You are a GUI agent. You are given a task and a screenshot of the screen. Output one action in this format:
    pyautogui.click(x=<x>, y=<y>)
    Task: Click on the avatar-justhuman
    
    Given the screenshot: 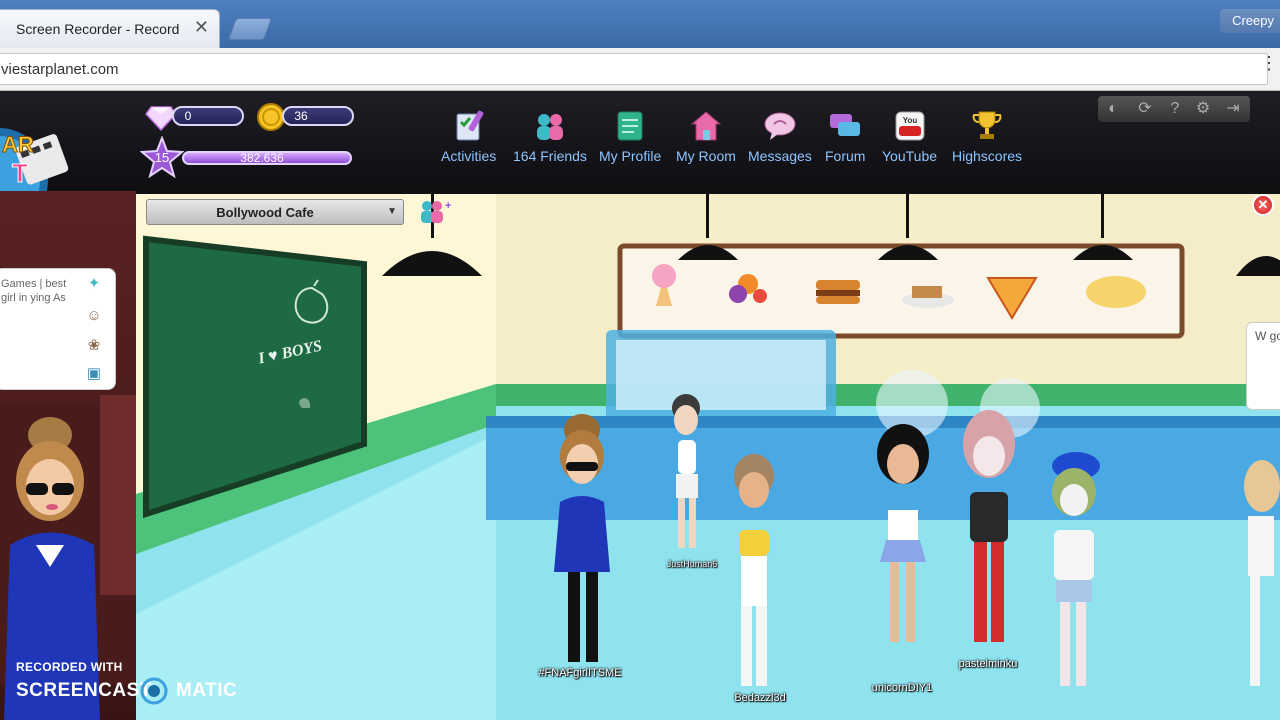 What is the action you would take?
    pyautogui.click(x=686, y=476)
    